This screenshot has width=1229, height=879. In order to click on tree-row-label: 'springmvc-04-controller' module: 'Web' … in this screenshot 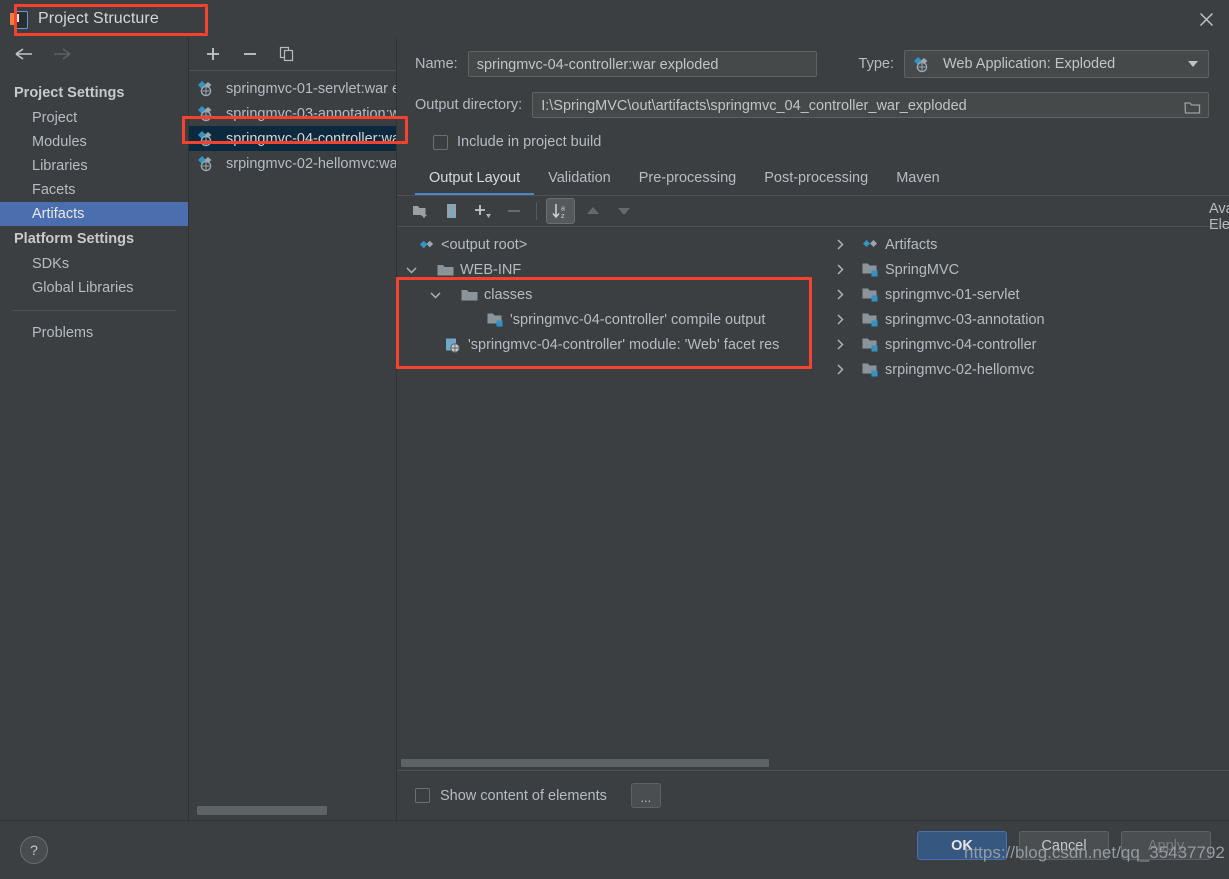, I will do `click(624, 344)`.